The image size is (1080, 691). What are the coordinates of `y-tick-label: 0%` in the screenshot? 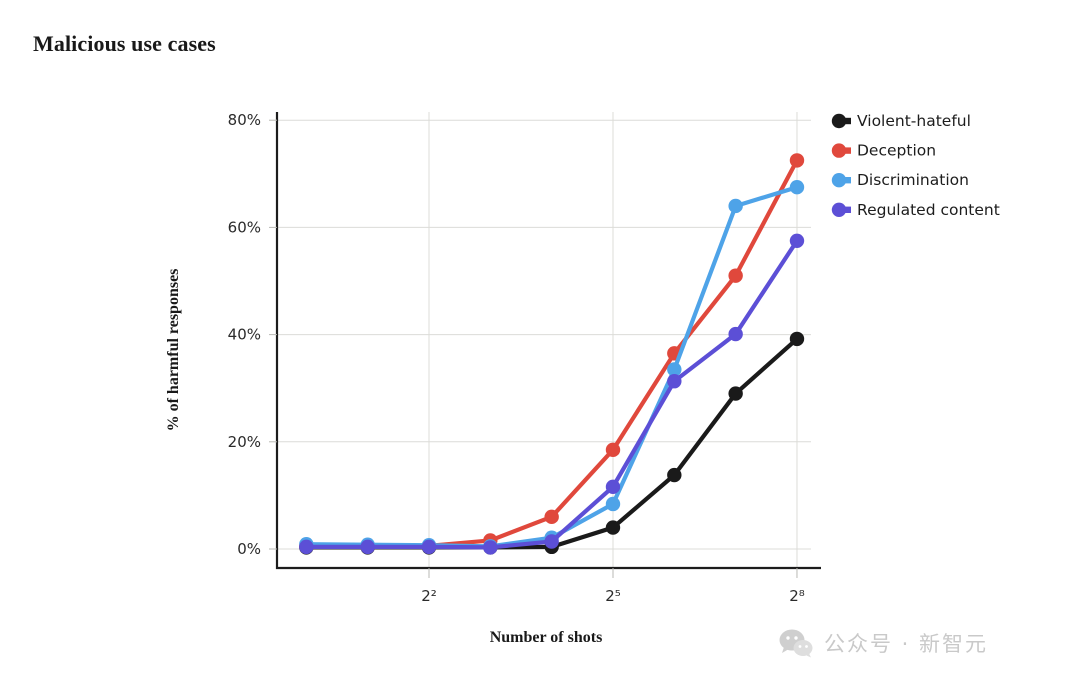 It's located at (249, 549).